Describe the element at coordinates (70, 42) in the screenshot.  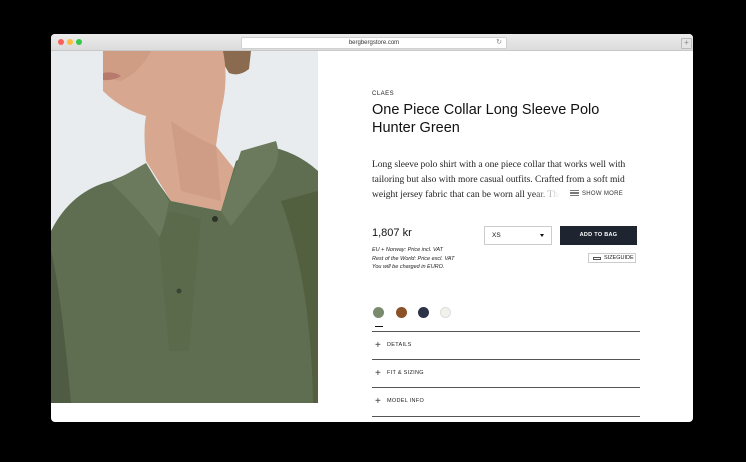
I see `minimize-window-button` at that location.